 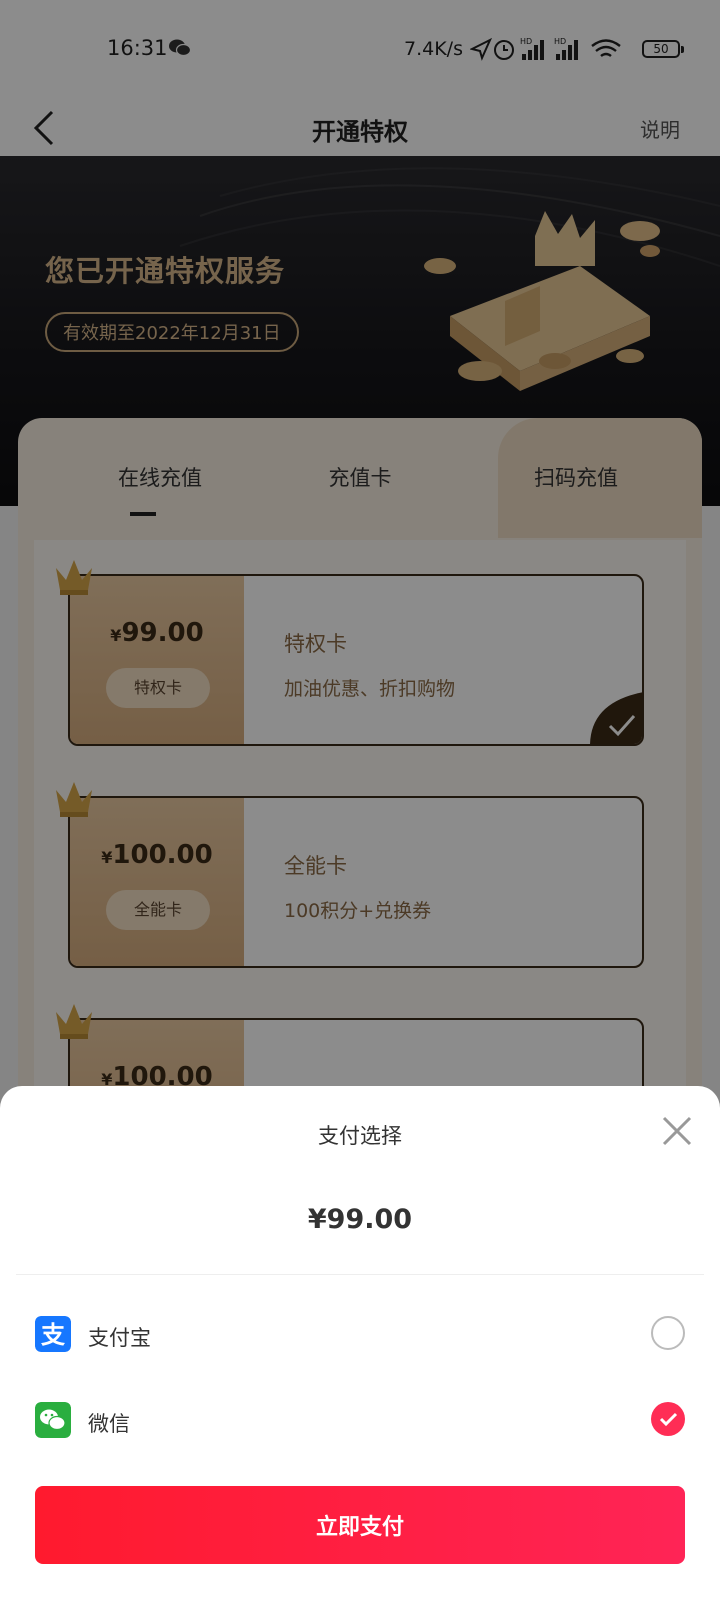 I want to click on pay-now-button: 立即支付, so click(x=360, y=1525).